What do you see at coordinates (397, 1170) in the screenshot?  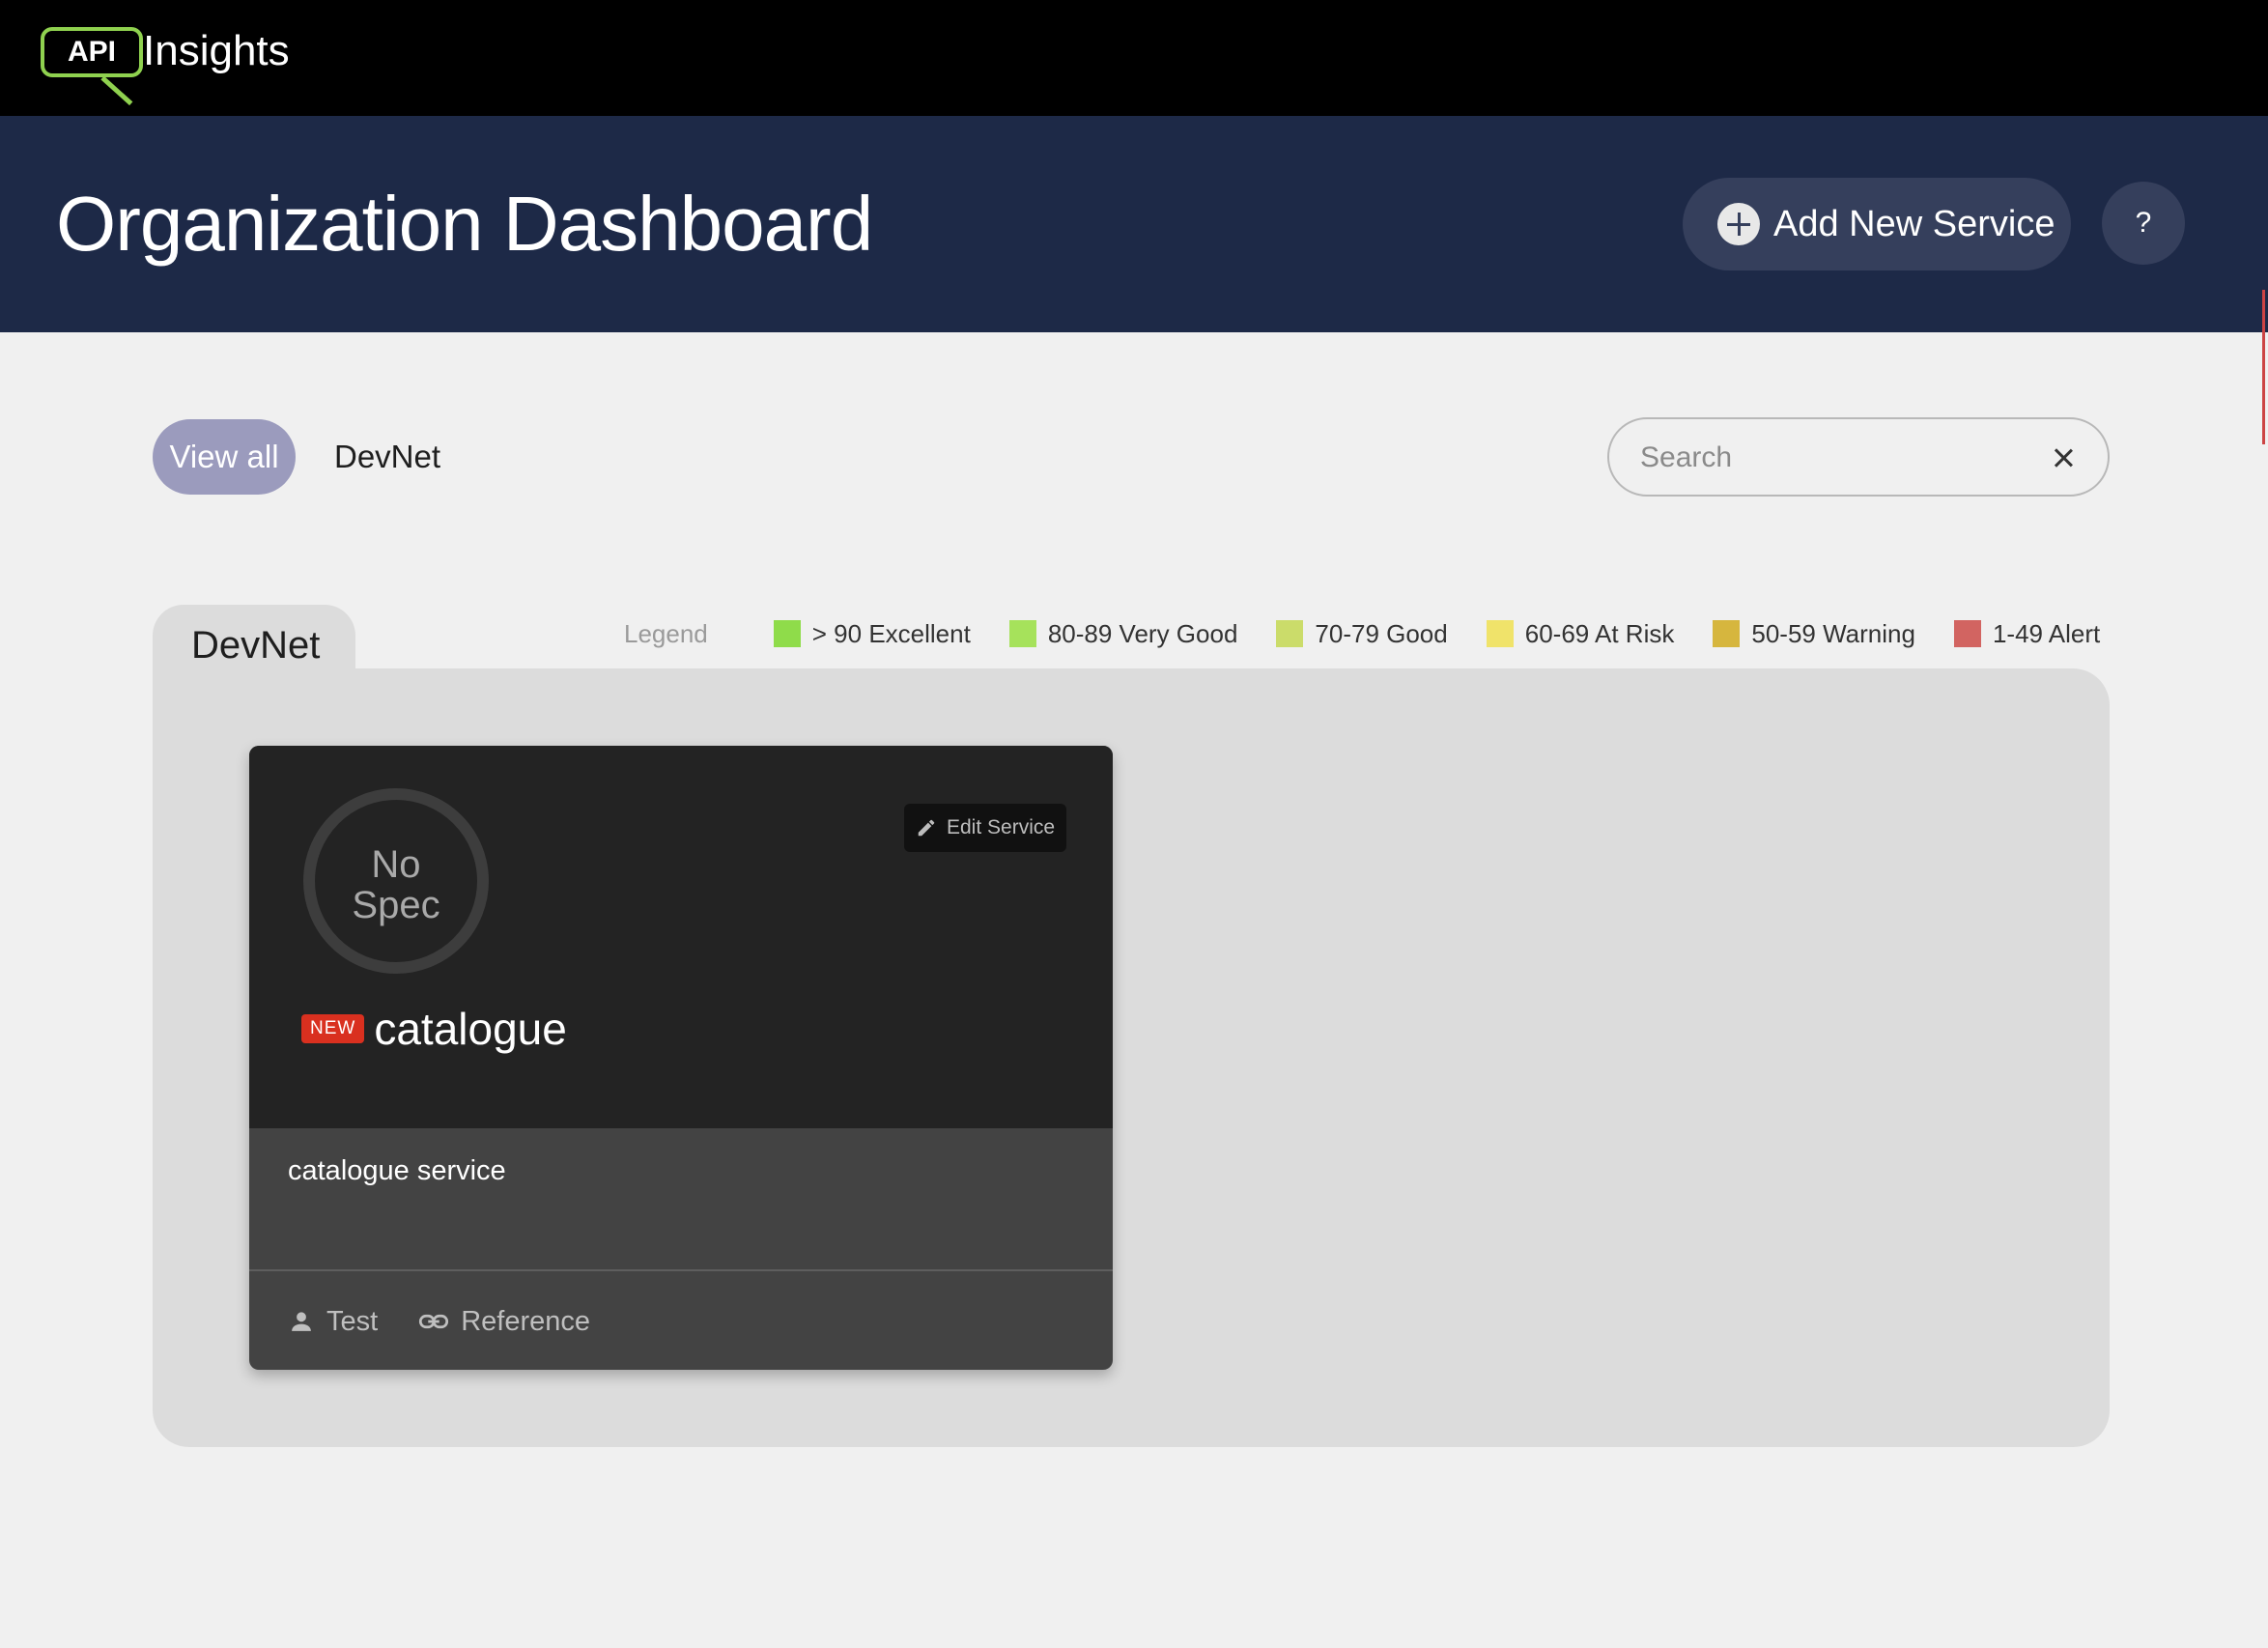 I see `service-description: catalogue service` at bounding box center [397, 1170].